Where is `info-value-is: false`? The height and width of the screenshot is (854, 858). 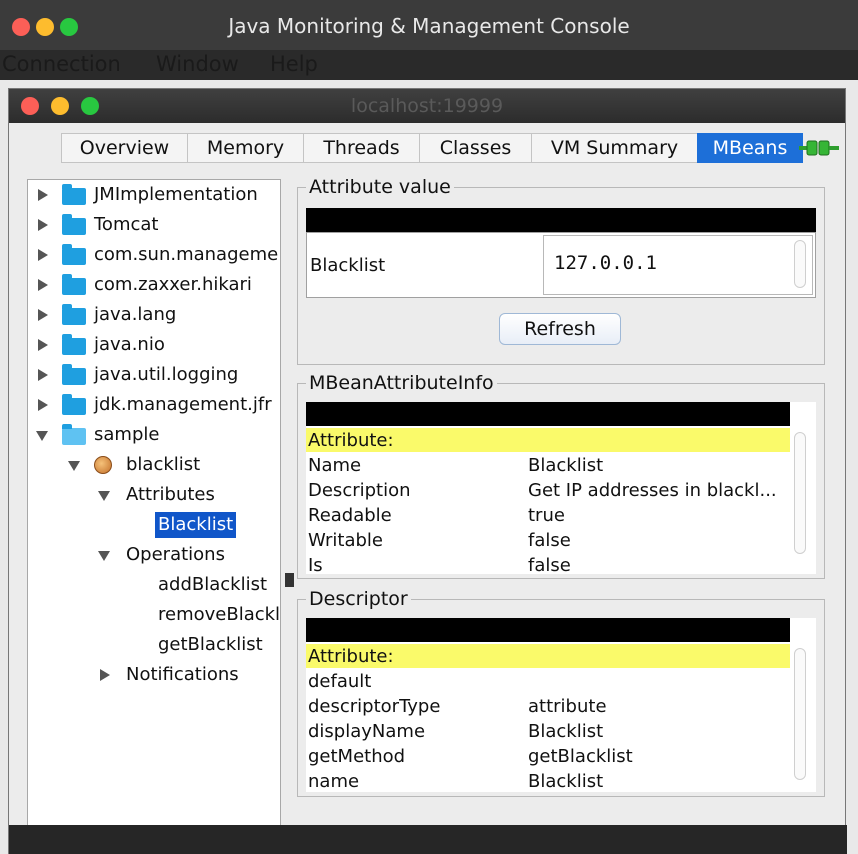 info-value-is: false is located at coordinates (549, 564).